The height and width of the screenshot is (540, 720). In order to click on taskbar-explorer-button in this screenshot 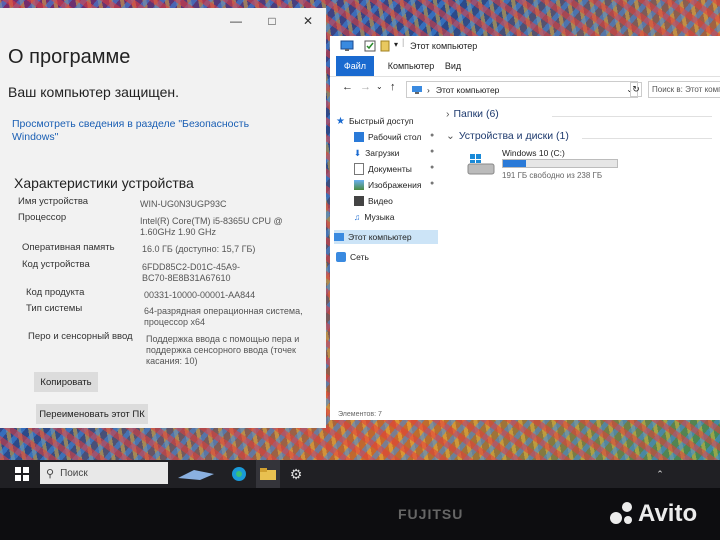, I will do `click(268, 474)`.